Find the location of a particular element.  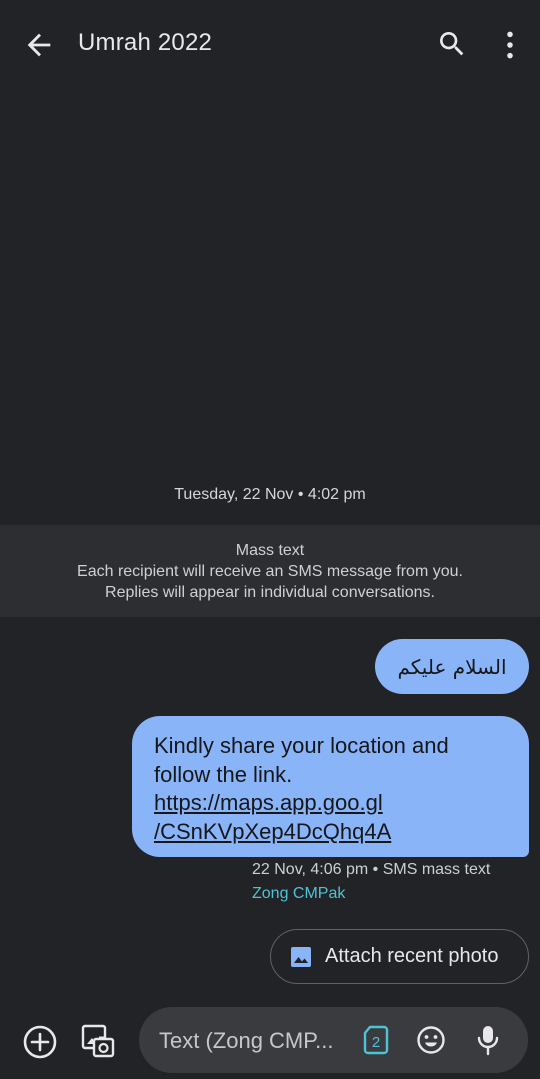

sim-name-label: Zong CMPak is located at coordinates (299, 893).